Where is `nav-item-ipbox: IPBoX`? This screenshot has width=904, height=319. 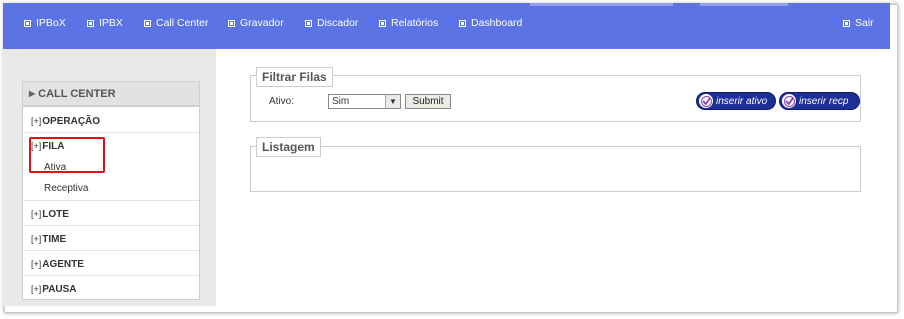 nav-item-ipbox: IPBoX is located at coordinates (45, 23).